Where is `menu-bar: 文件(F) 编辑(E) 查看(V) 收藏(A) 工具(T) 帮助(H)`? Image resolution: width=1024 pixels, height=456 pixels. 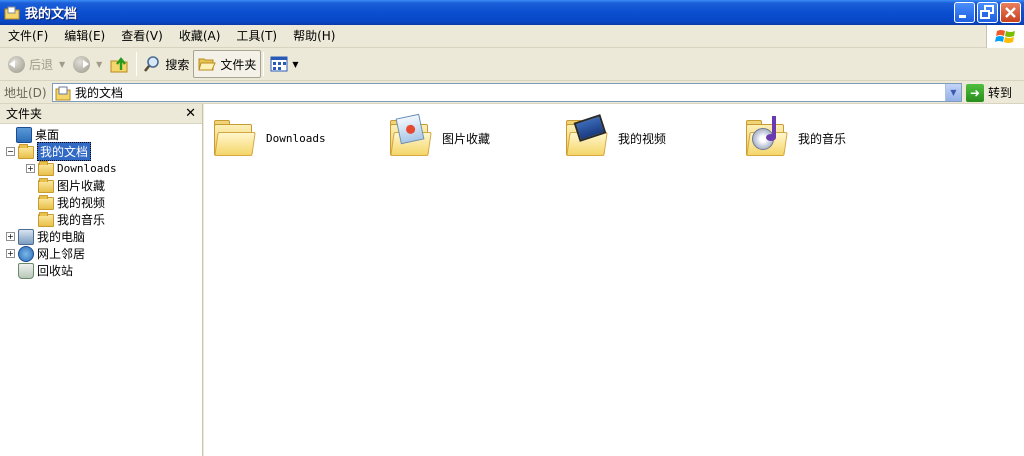
menu-bar: 文件(F) 编辑(E) 查看(V) 收藏(A) 工具(T) 帮助(H) is located at coordinates (512, 36).